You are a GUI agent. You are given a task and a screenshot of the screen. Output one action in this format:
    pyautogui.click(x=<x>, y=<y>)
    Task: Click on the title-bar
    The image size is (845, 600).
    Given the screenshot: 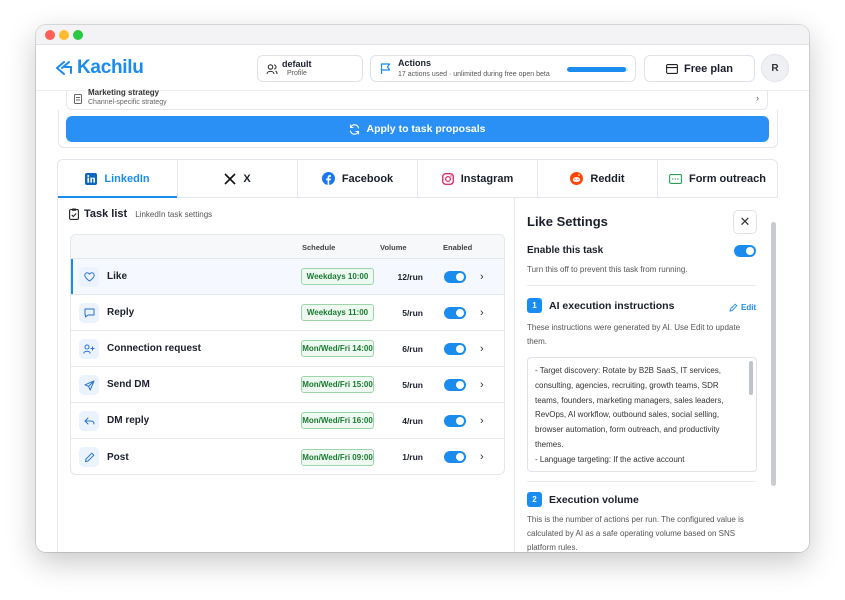 What is the action you would take?
    pyautogui.click(x=422, y=35)
    